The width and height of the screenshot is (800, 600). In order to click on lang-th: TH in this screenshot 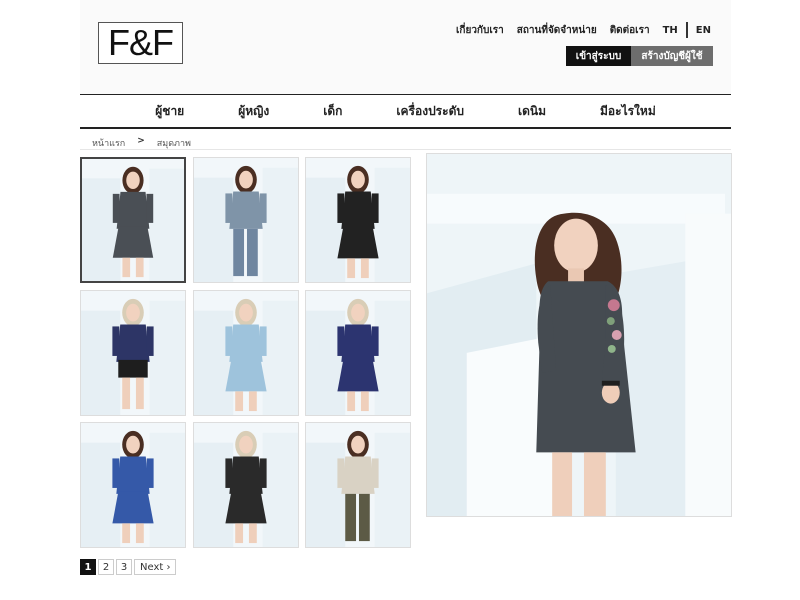, I will do `click(670, 30)`.